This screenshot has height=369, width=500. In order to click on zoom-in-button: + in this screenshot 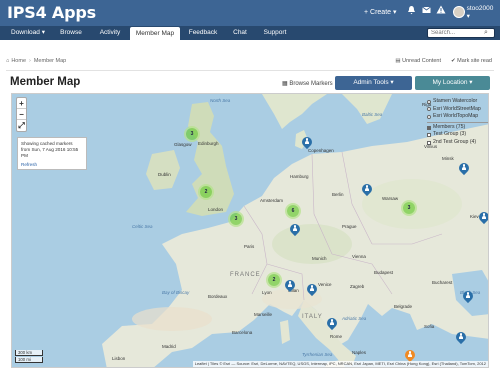, I will do `click(21, 103)`.